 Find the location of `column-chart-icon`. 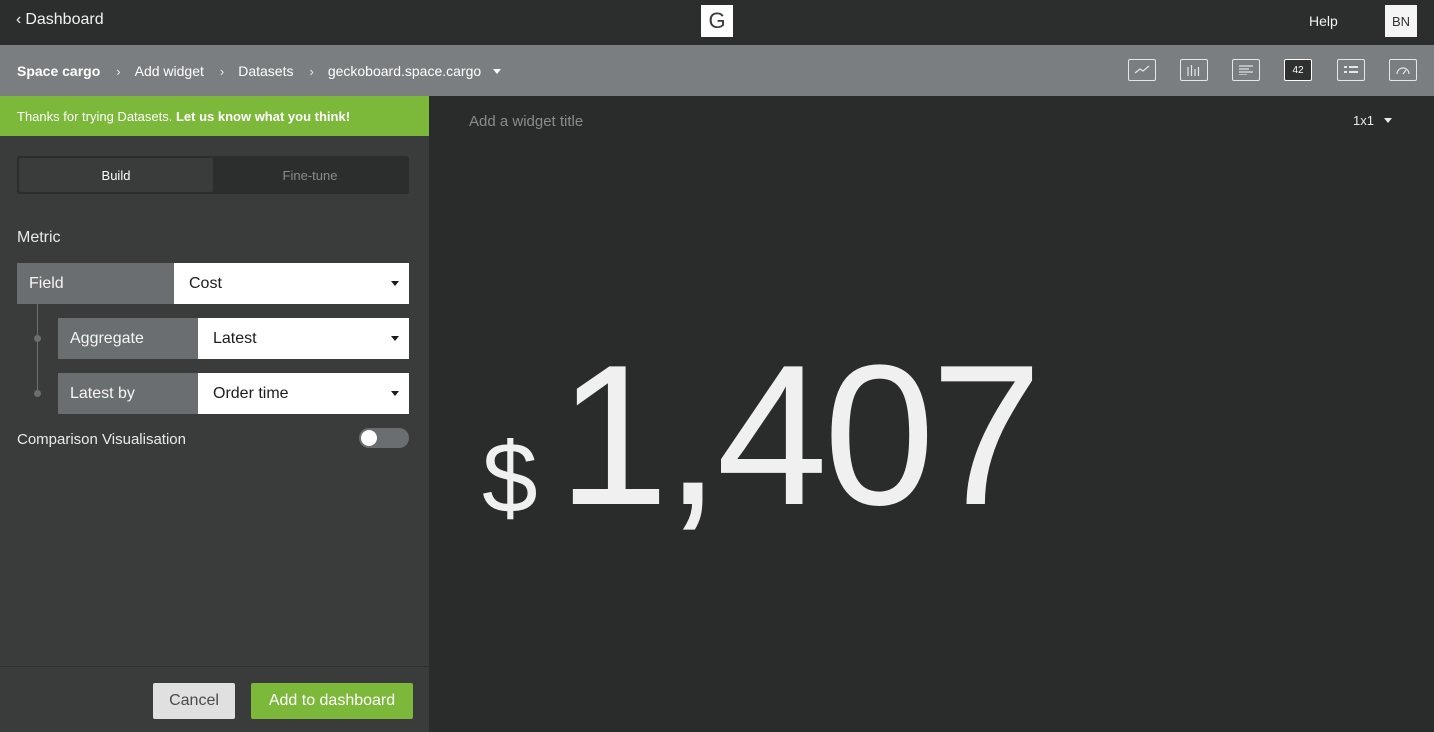

column-chart-icon is located at coordinates (1193, 70).